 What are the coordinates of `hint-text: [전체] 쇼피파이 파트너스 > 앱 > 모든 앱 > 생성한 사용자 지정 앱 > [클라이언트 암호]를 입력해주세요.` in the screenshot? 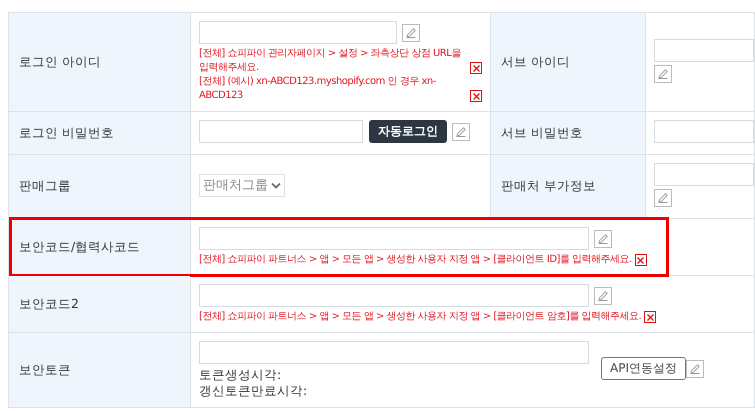 It's located at (420, 317).